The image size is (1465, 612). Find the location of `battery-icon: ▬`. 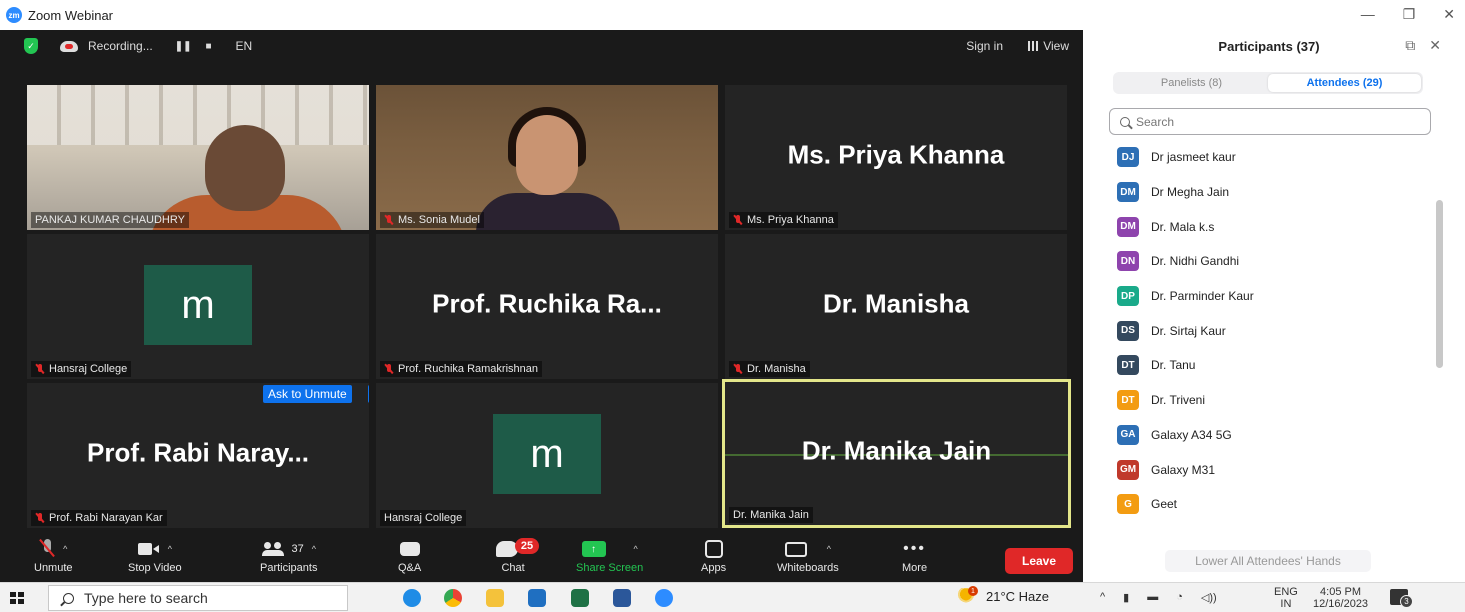

battery-icon: ▬ is located at coordinates (1152, 597).